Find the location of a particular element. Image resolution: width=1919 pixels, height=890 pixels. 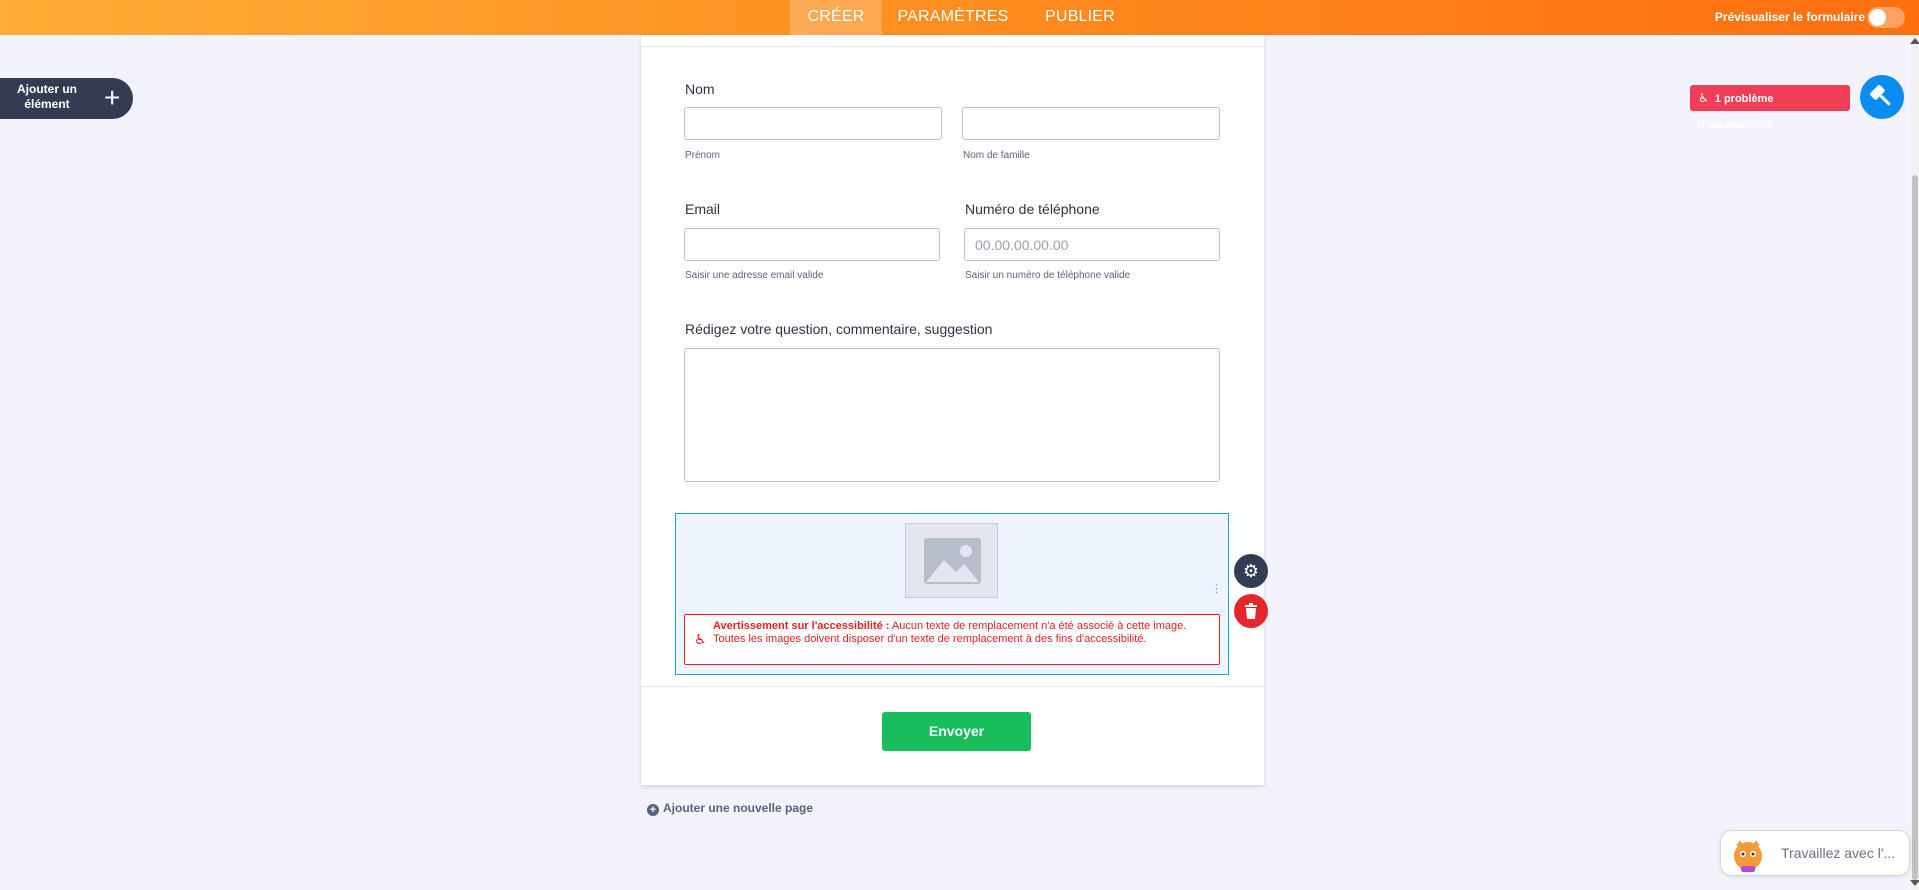

add-element-button: Ajouter un élément + is located at coordinates (66, 98).